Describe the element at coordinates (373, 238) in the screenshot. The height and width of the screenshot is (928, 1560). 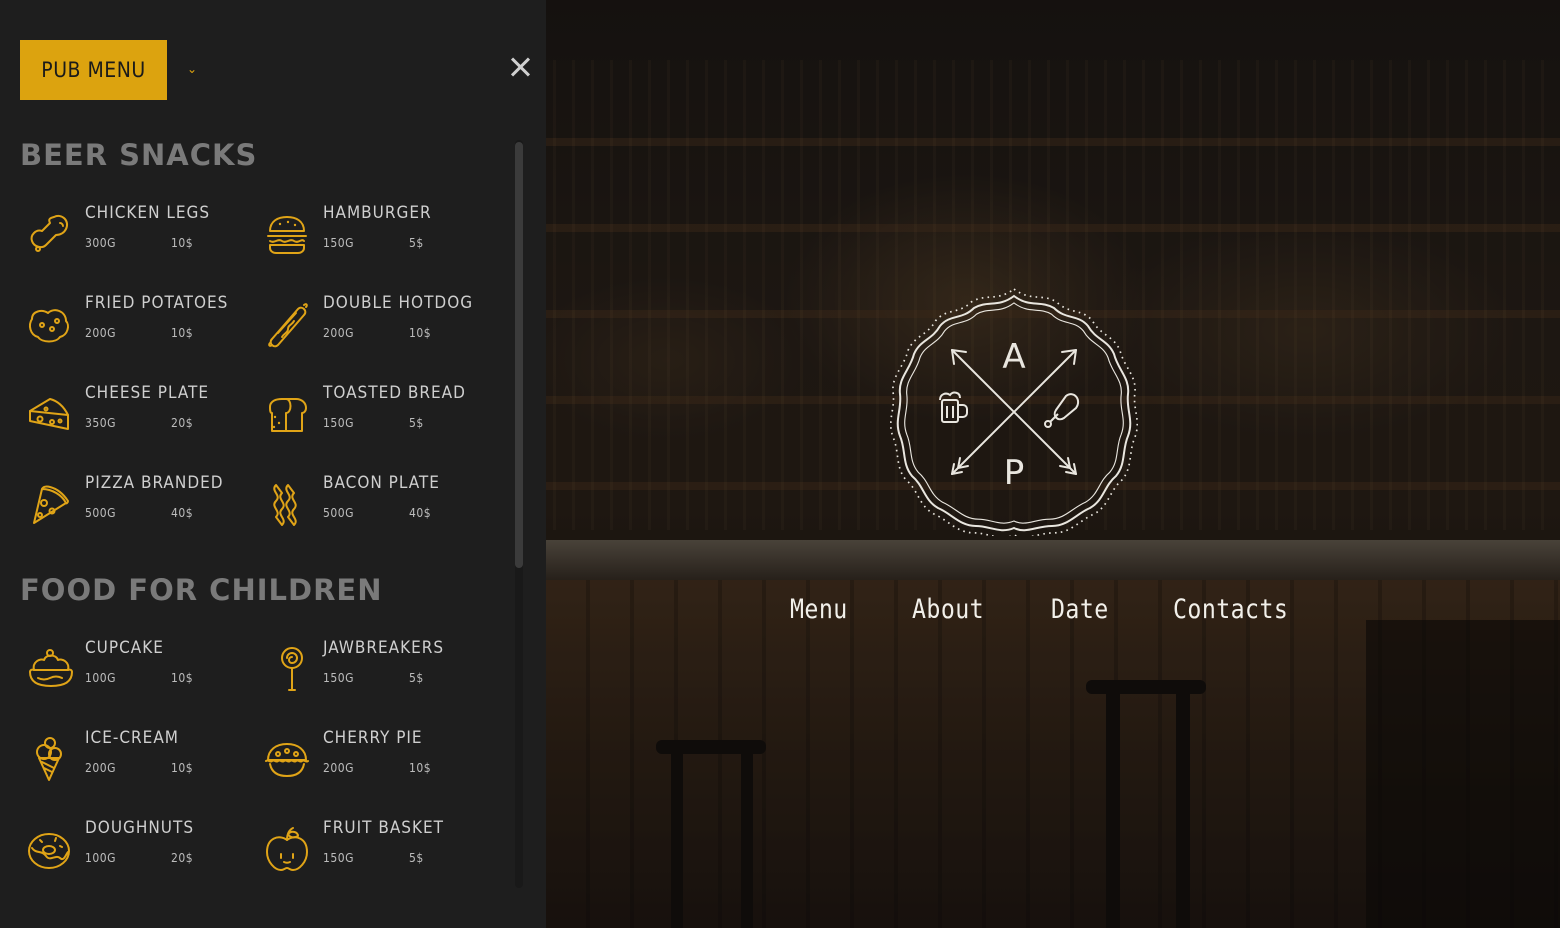
I see `menu-item: HAMBURGER 150G 5$` at that location.